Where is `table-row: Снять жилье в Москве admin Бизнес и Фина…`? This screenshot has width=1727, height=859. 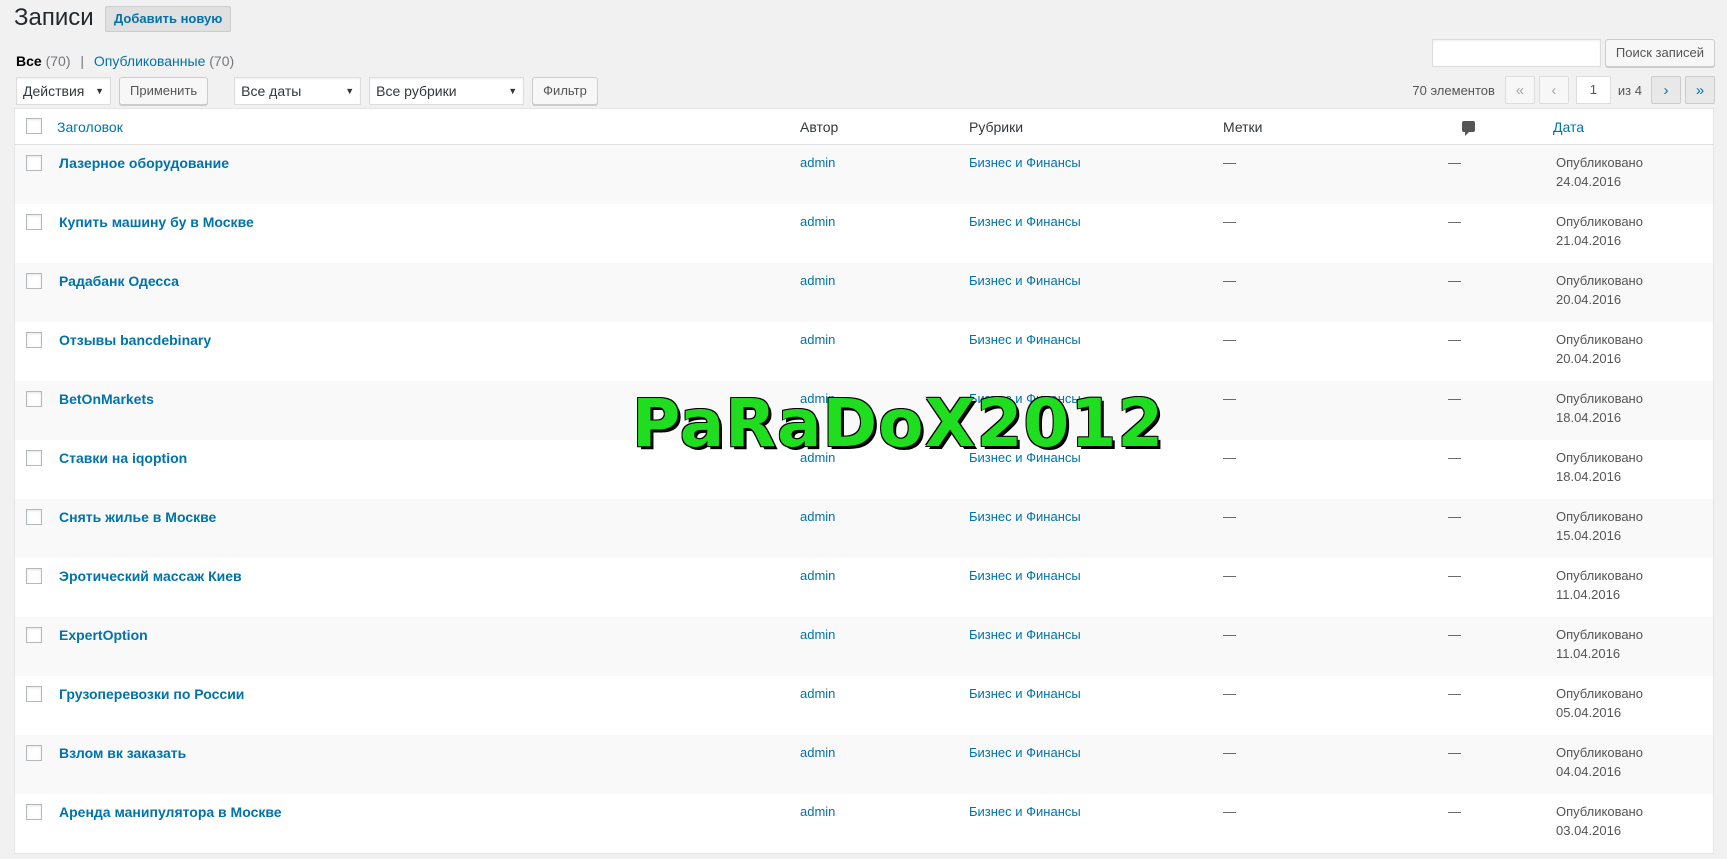
table-row: Снять жилье в Москве admin Бизнес и Фина… is located at coordinates (864, 528).